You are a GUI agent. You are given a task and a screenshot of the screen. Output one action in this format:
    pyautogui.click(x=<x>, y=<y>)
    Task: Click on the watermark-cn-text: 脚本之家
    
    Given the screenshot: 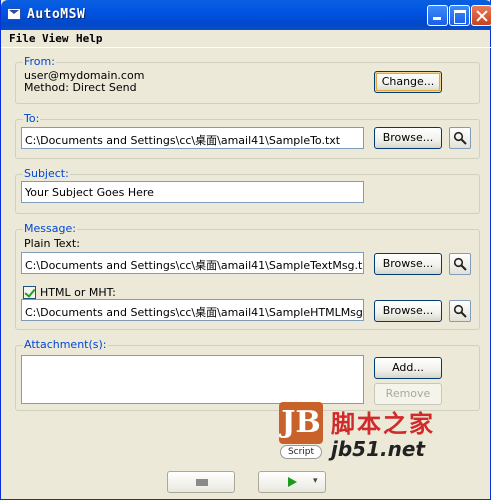 What is the action you would take?
    pyautogui.click(x=383, y=424)
    